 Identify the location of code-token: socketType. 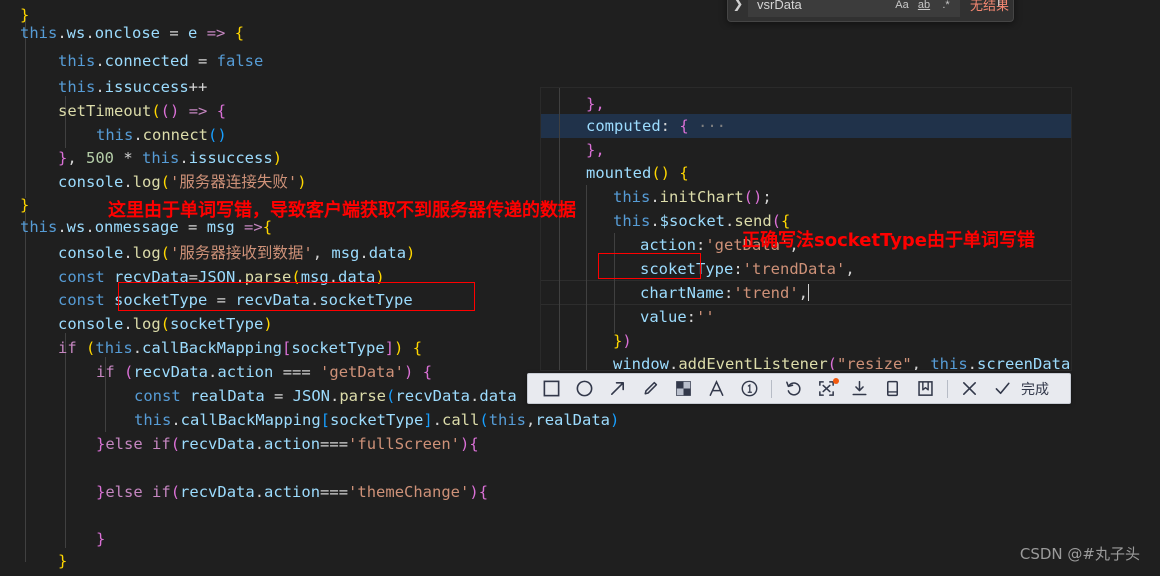
(217, 324).